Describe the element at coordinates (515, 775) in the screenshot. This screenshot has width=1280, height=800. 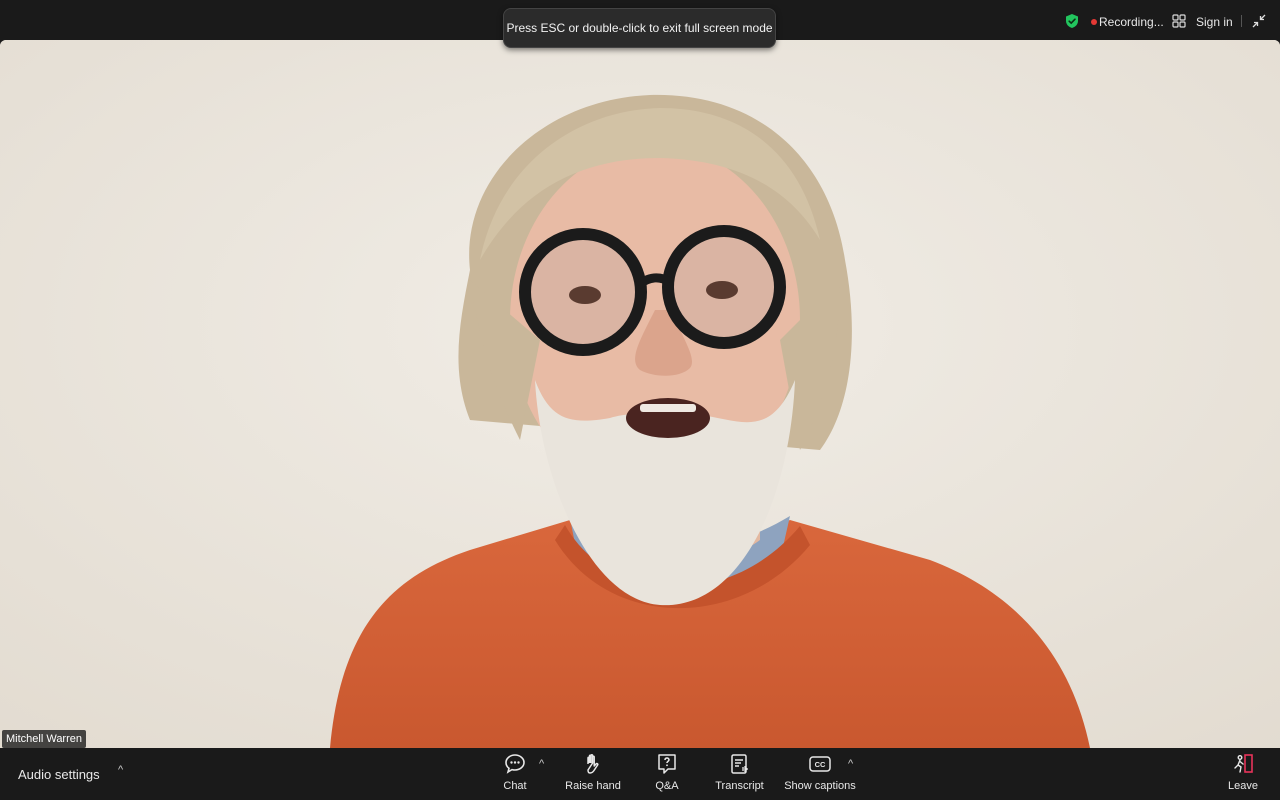
I see `chat-button: Chat` at that location.